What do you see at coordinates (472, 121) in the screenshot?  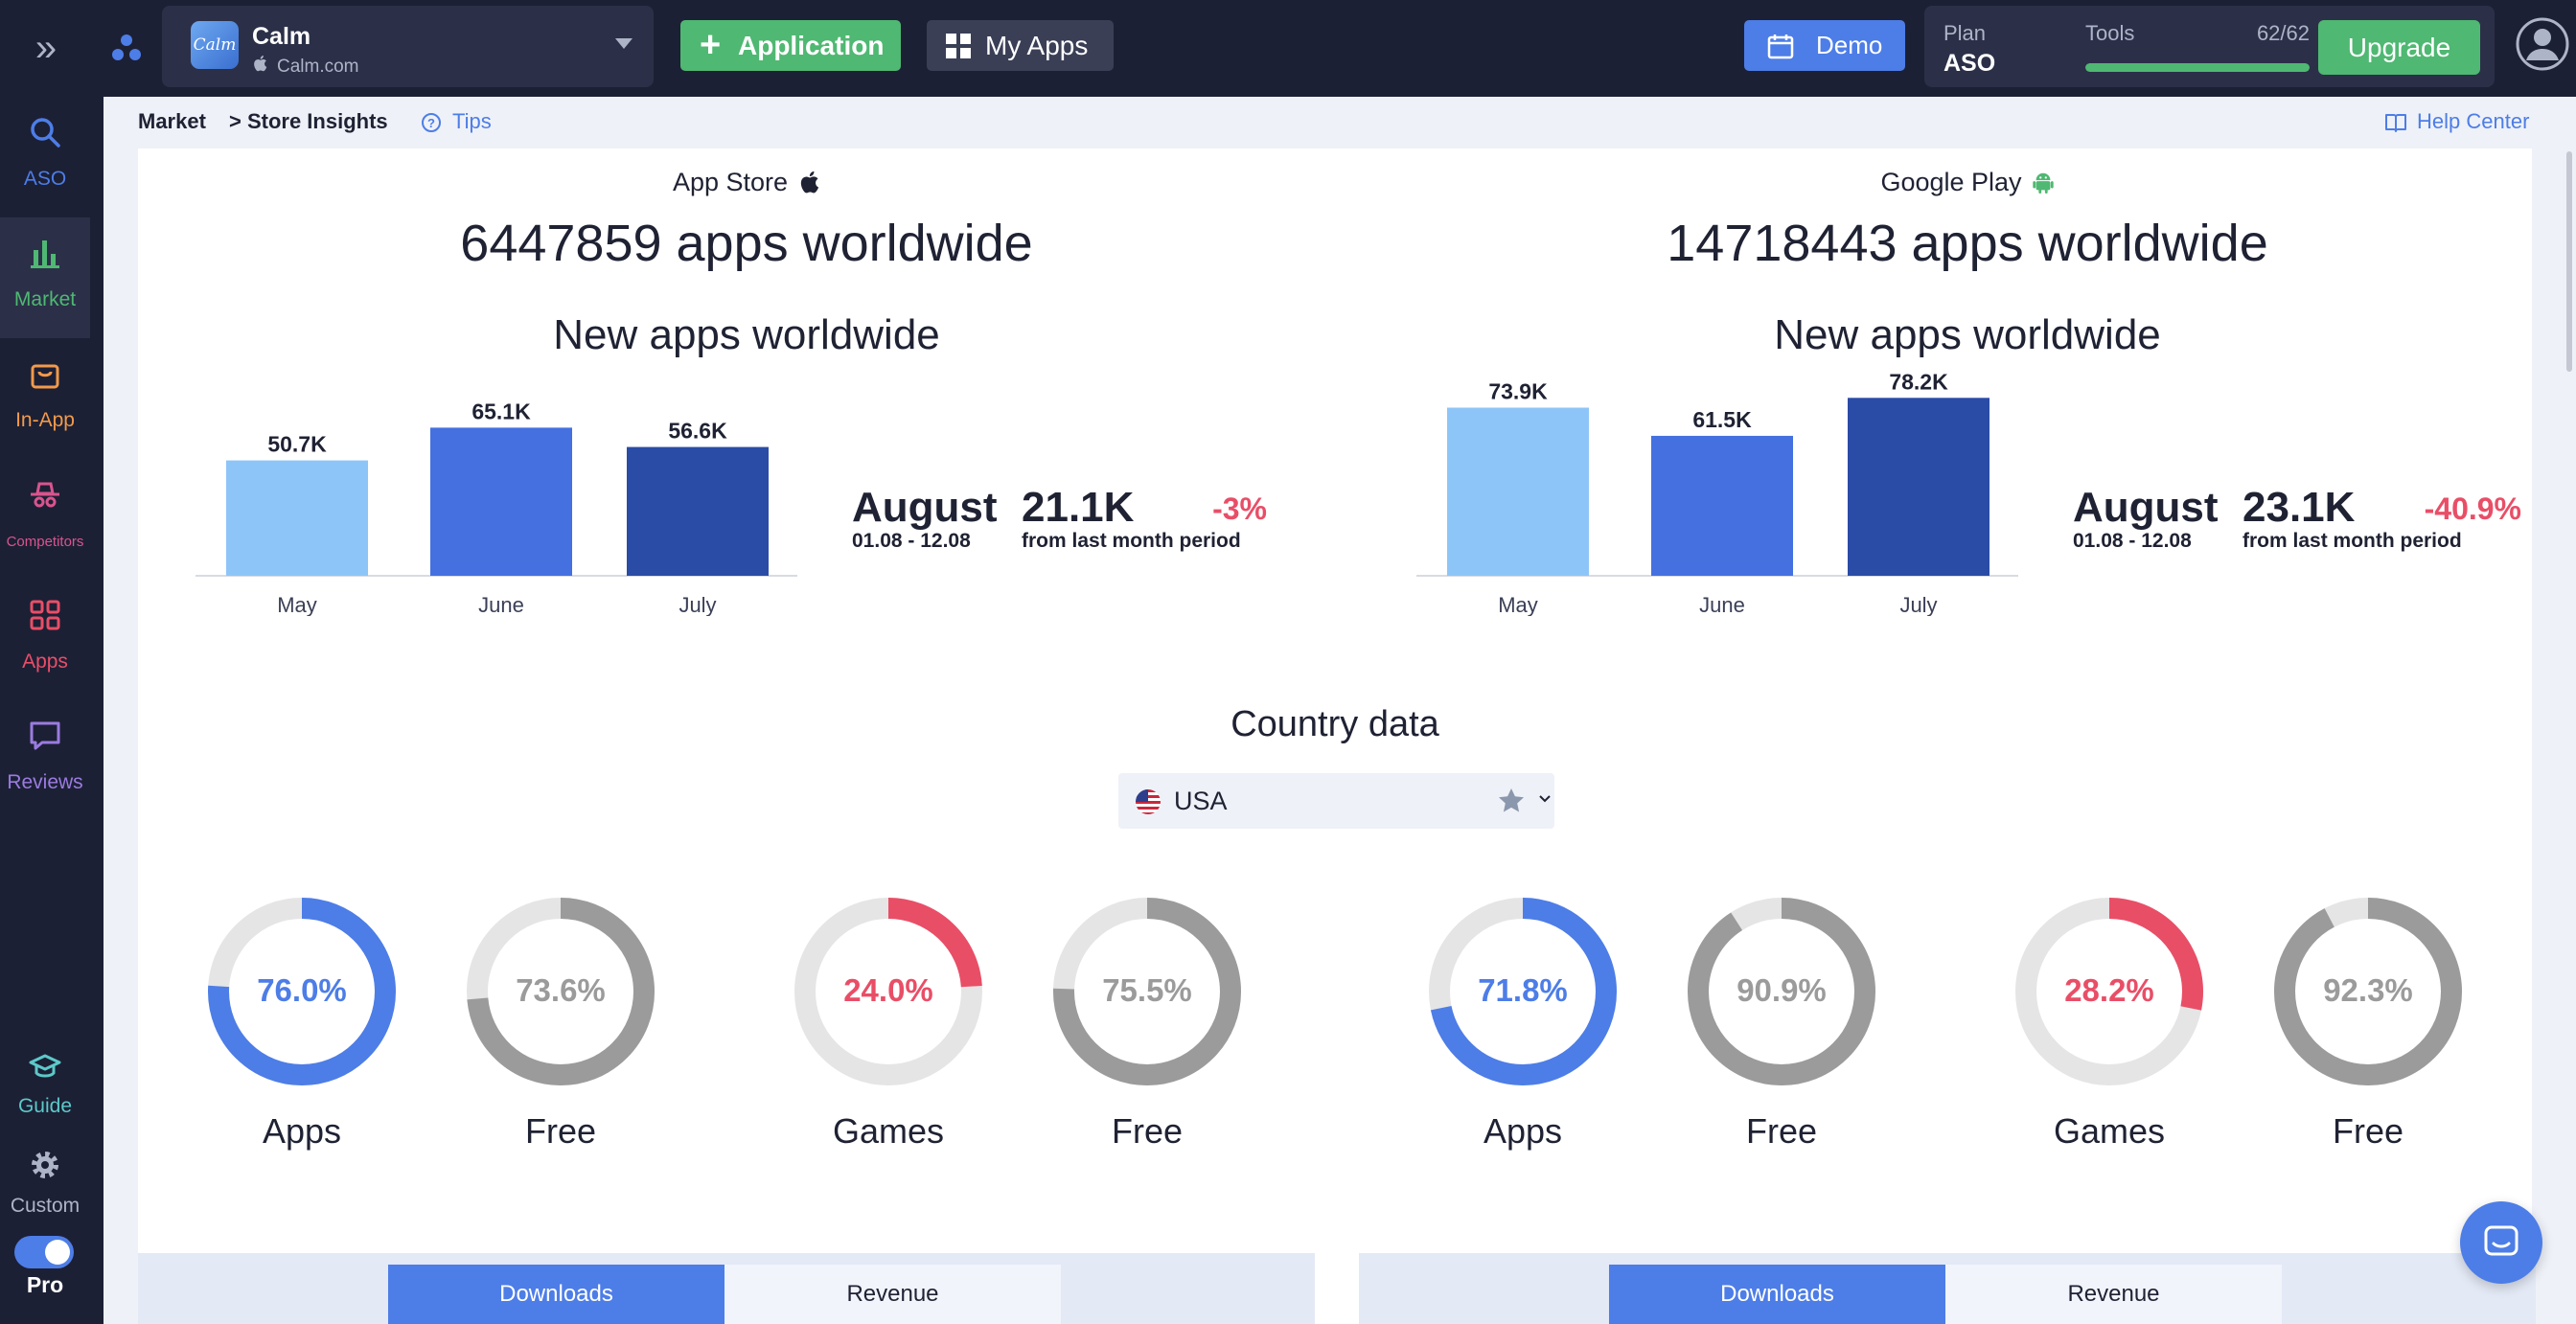 I see `tips-link: Tips` at bounding box center [472, 121].